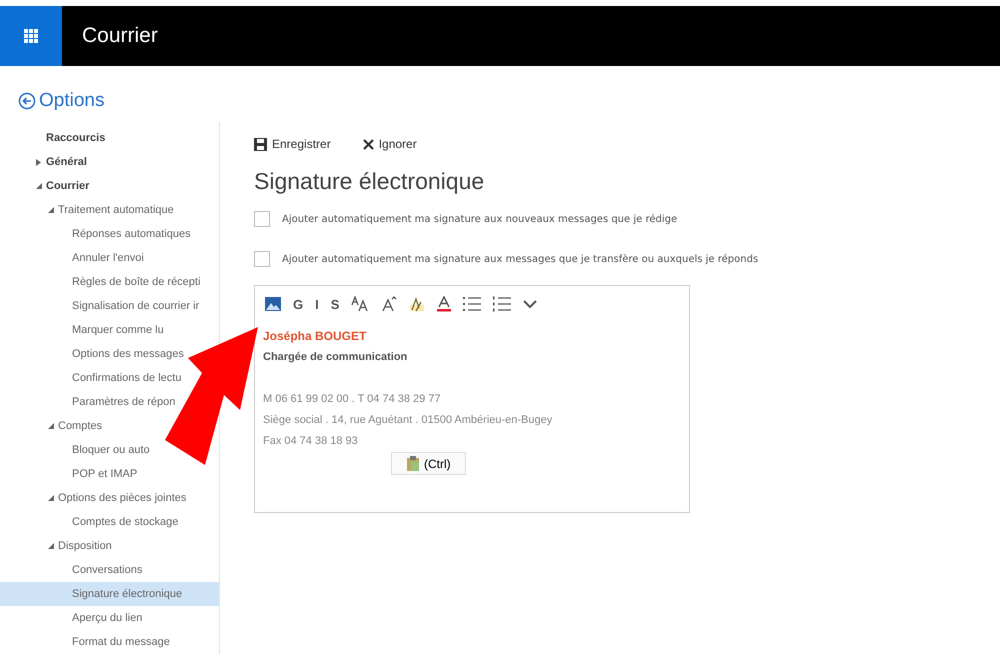 The width and height of the screenshot is (1000, 654). Describe the element at coordinates (71, 101) in the screenshot. I see `page-title: Options` at that location.